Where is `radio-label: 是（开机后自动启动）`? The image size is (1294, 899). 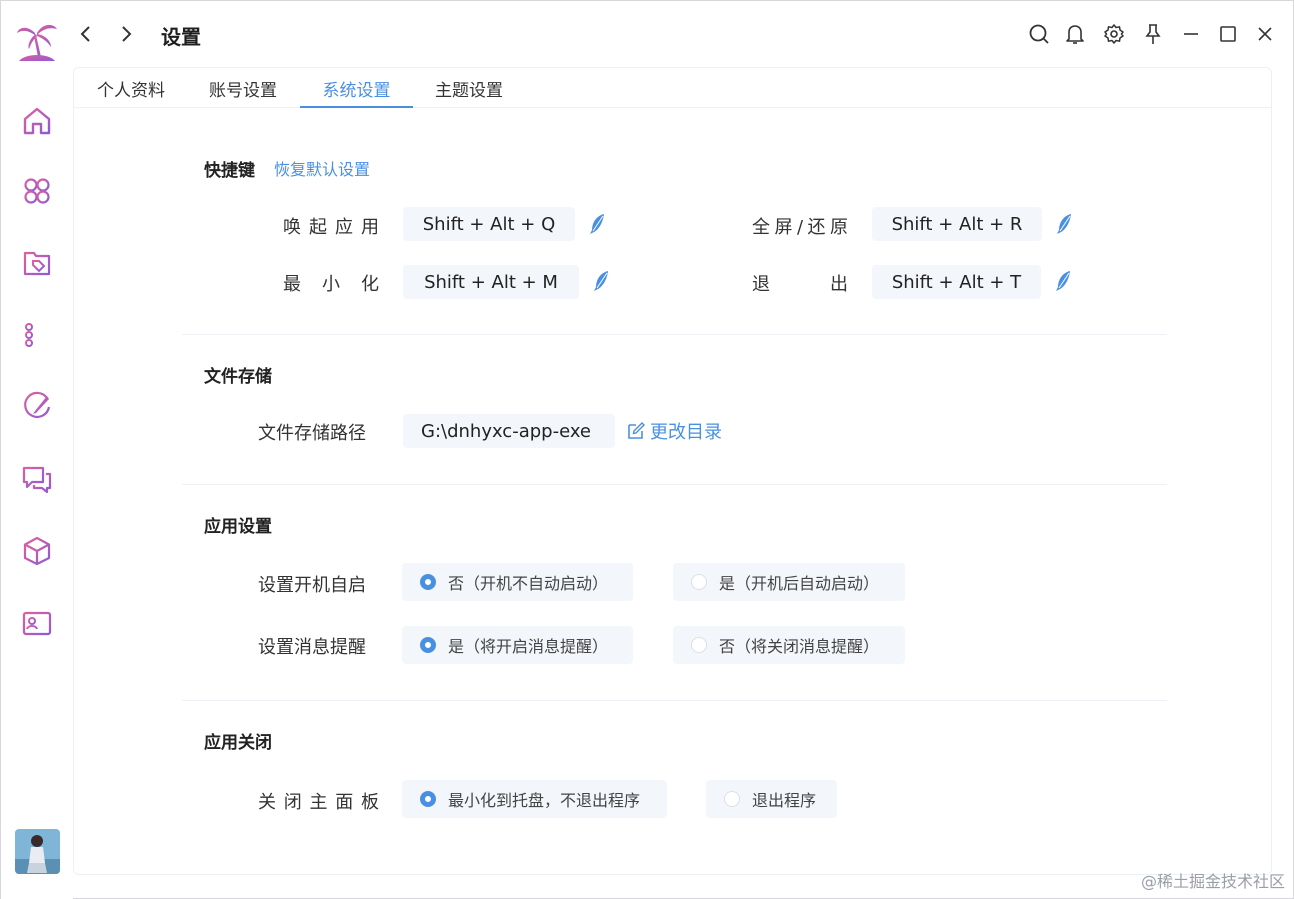
radio-label: 是（开机后自动启动） is located at coordinates (799, 583).